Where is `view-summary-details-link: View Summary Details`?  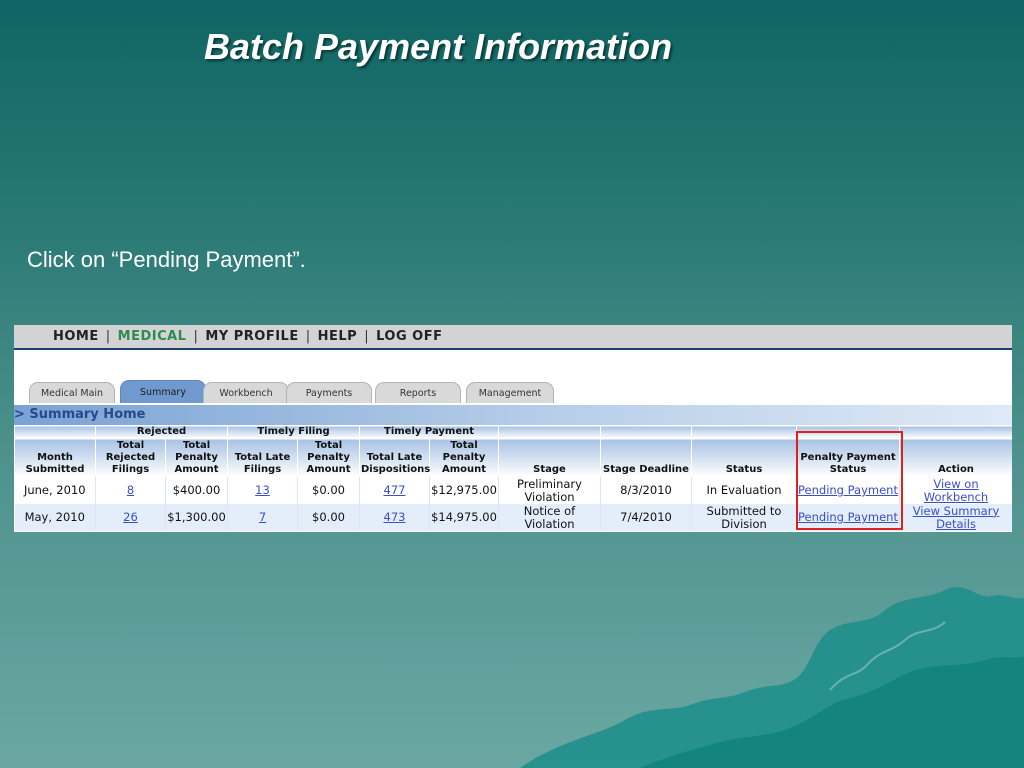
view-summary-details-link: View Summary Details is located at coordinates (956, 517).